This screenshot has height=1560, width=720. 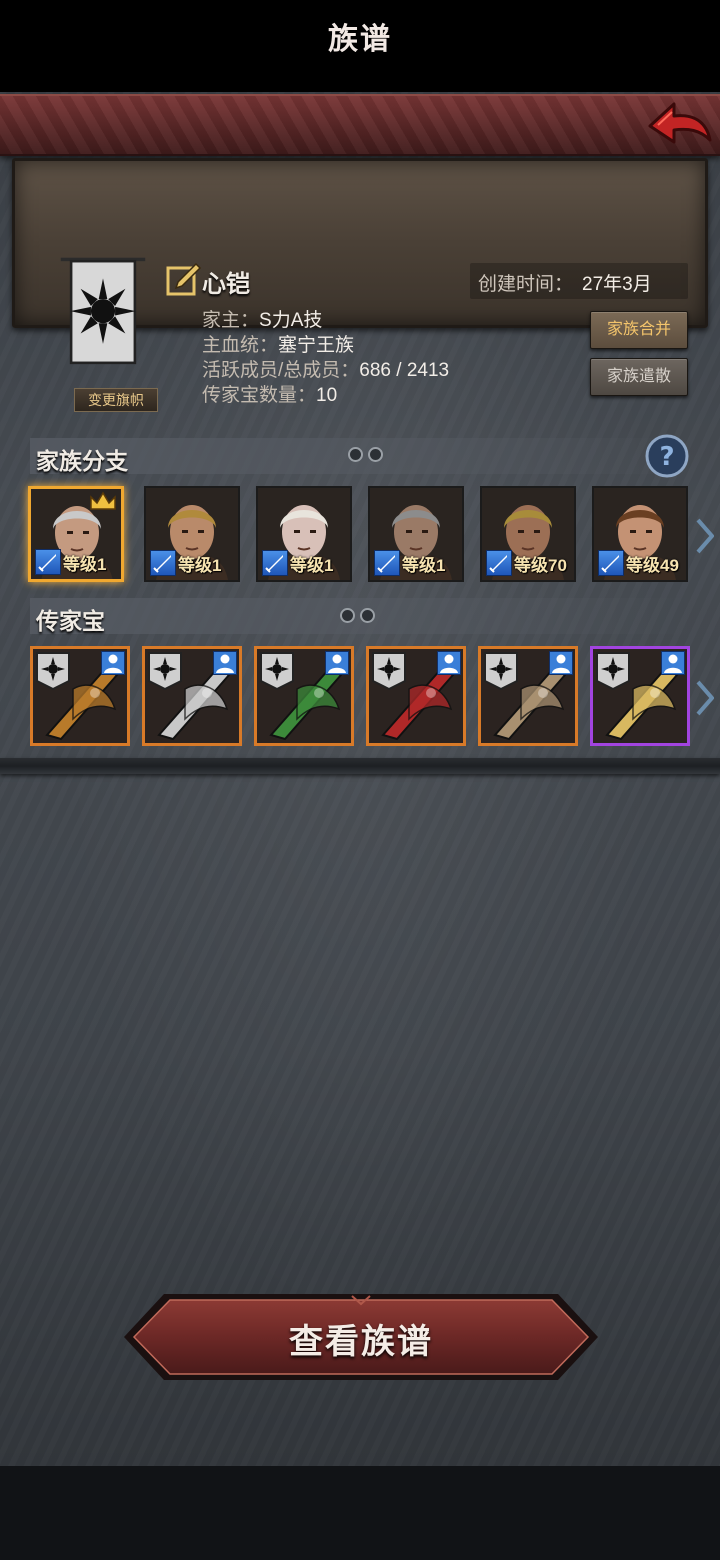 I want to click on bloodline-value: 塞宁王族, so click(x=316, y=345).